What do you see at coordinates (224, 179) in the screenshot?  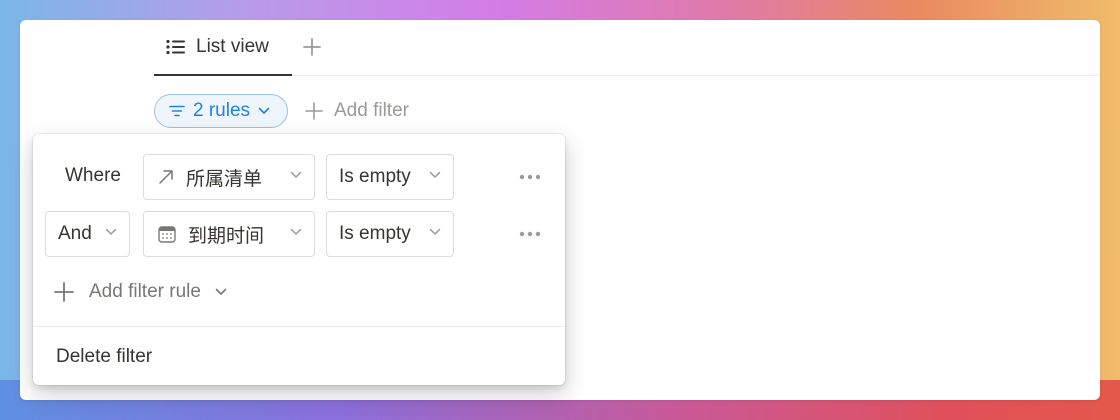 I see `property-label: 所属清单` at bounding box center [224, 179].